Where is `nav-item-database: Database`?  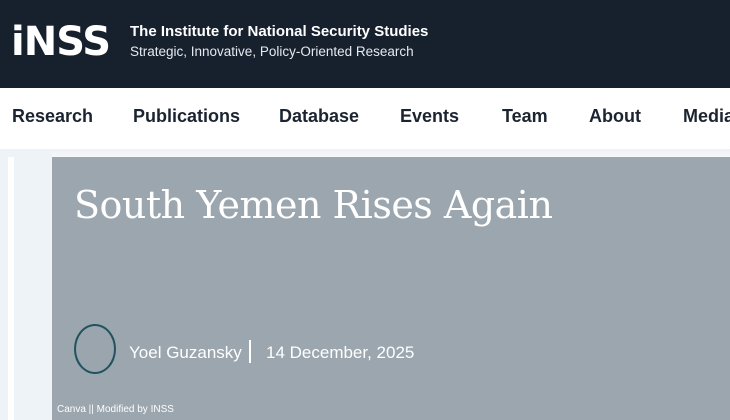
nav-item-database: Database is located at coordinates (319, 116).